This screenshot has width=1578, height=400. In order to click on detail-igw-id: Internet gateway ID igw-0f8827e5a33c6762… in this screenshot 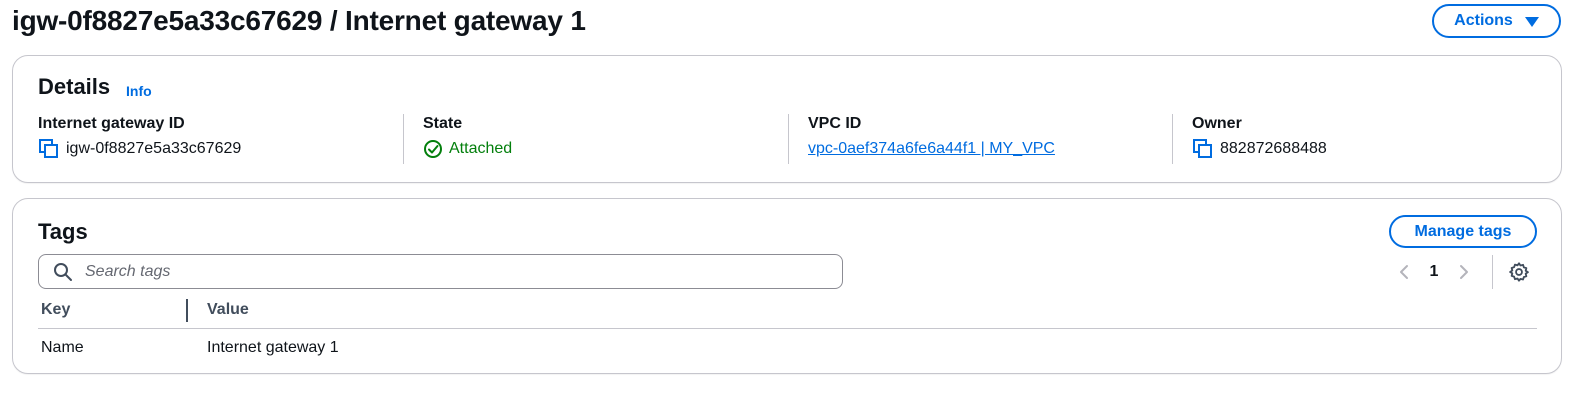, I will do `click(139, 139)`.